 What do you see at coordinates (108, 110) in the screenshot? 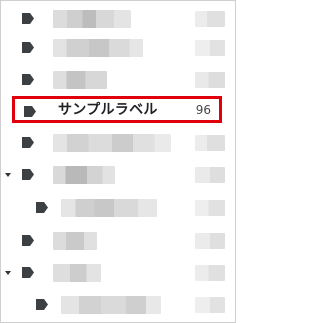
I see `label-name: サンプルラベル` at bounding box center [108, 110].